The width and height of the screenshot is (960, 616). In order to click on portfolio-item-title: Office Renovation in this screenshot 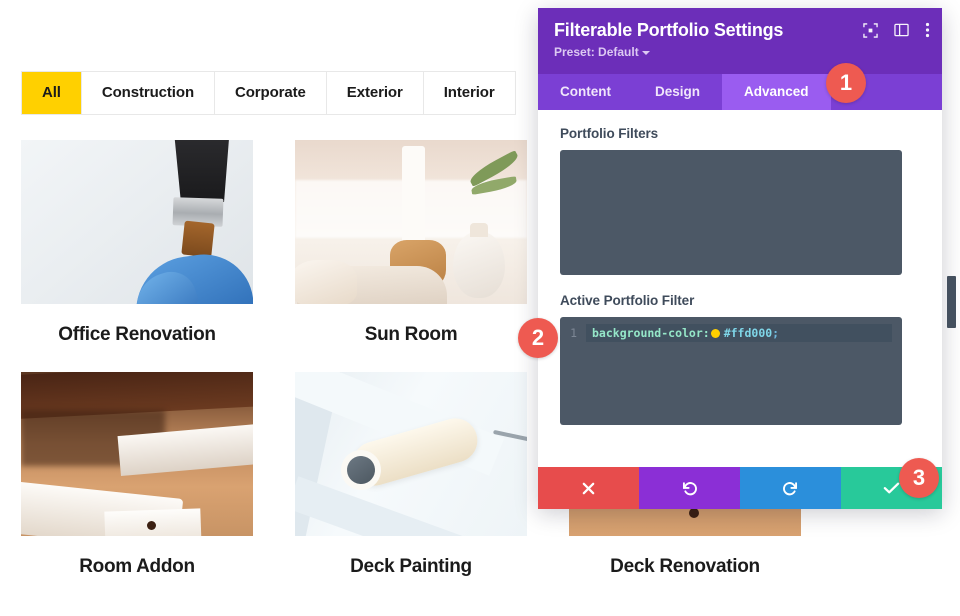, I will do `click(137, 334)`.